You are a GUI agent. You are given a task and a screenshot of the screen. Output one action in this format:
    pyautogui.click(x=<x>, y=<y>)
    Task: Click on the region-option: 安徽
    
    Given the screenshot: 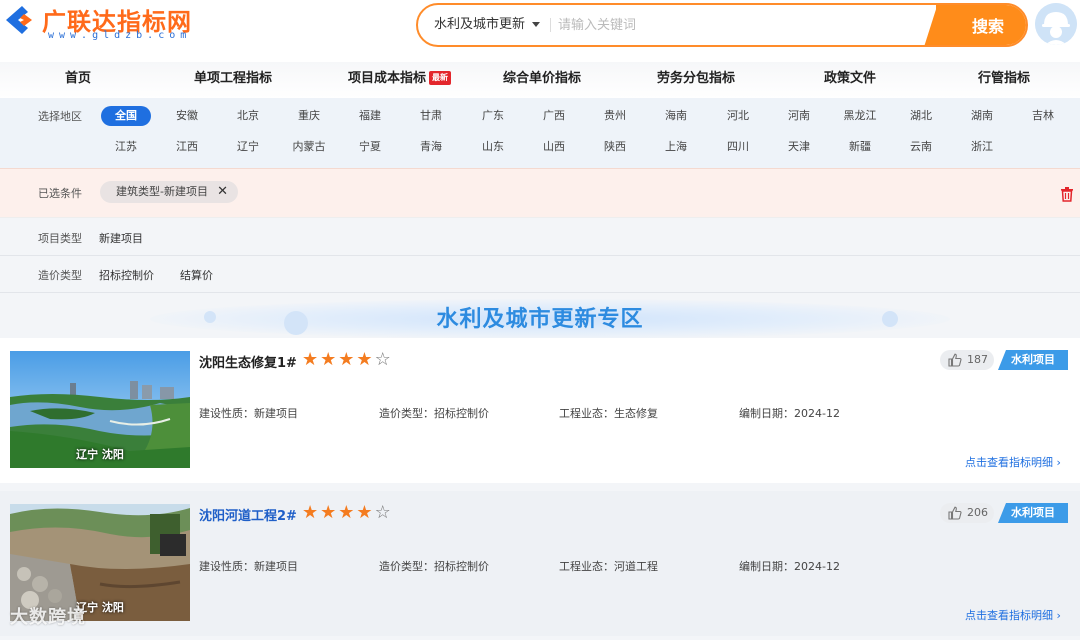 What is the action you would take?
    pyautogui.click(x=187, y=116)
    